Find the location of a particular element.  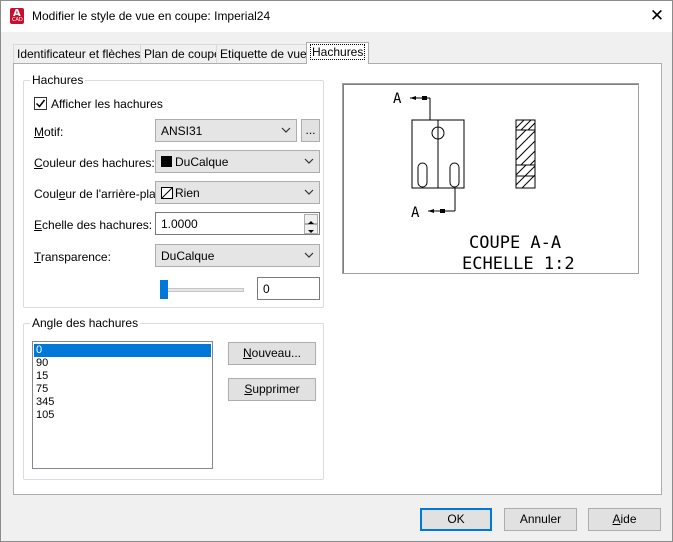

close-icon: ✕ is located at coordinates (657, 16).